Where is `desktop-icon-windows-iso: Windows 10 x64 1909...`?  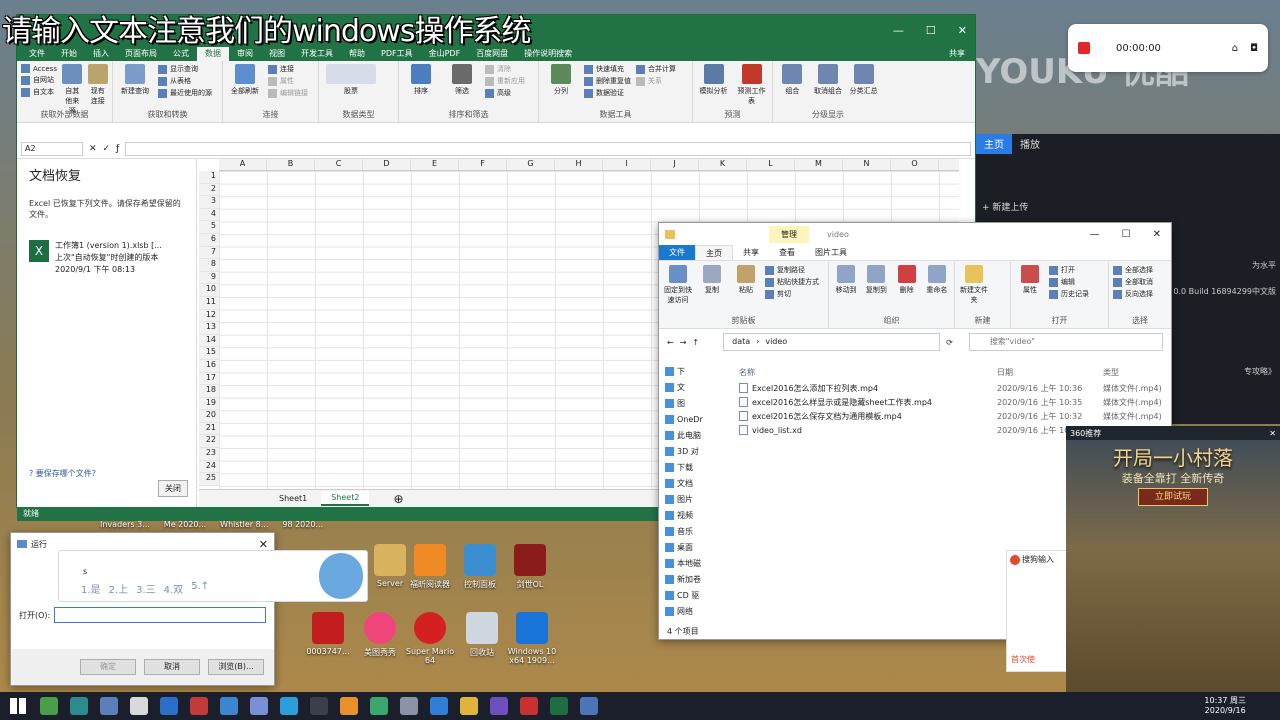
desktop-icon-windows-iso: Windows 10 x64 1909... is located at coordinates (532, 638).